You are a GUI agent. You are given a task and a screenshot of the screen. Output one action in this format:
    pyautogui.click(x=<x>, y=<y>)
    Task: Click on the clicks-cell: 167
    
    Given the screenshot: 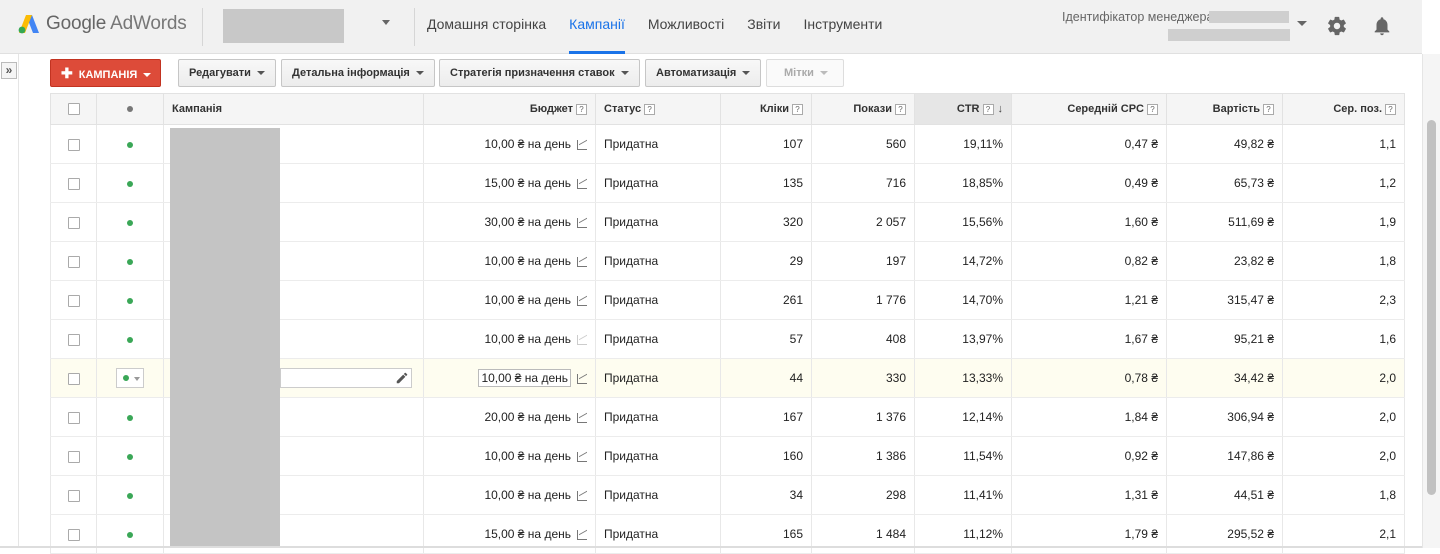 What is the action you would take?
    pyautogui.click(x=766, y=417)
    